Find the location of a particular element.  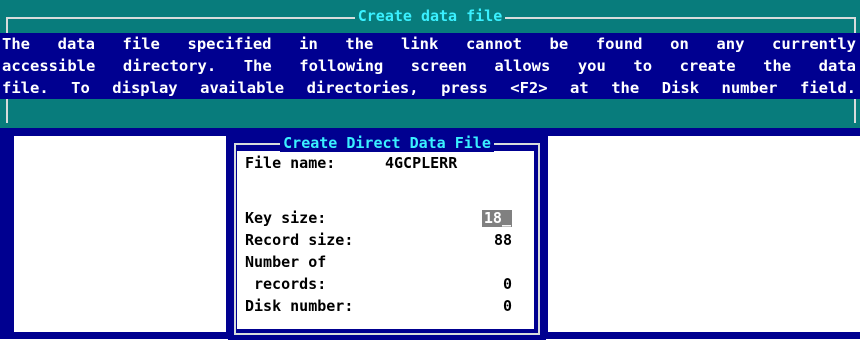

file-name-value: 4GCPLERR is located at coordinates (421, 163).